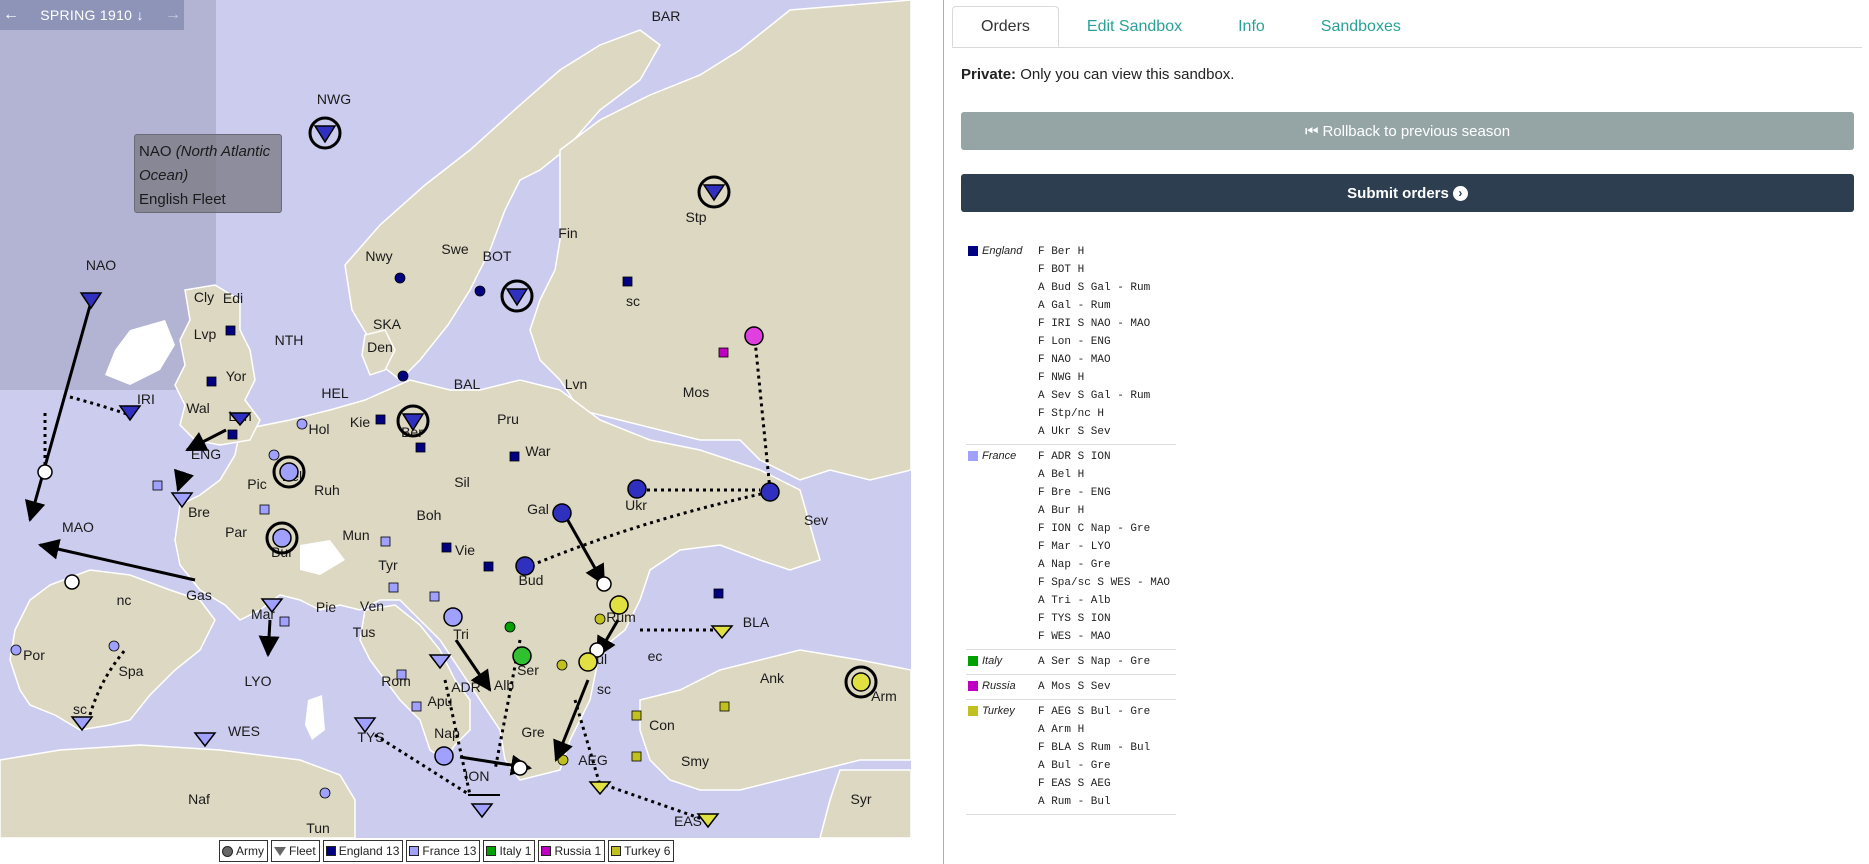  I want to click on province-label-nao-2: NAO, so click(101, 265).